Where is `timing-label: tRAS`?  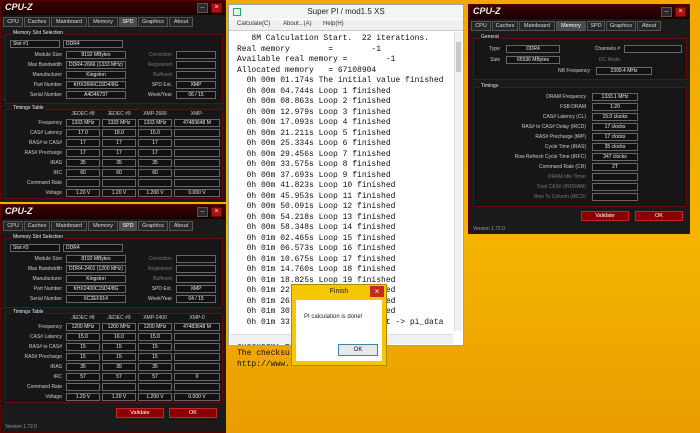 timing-label: tRAS is located at coordinates (56, 367).